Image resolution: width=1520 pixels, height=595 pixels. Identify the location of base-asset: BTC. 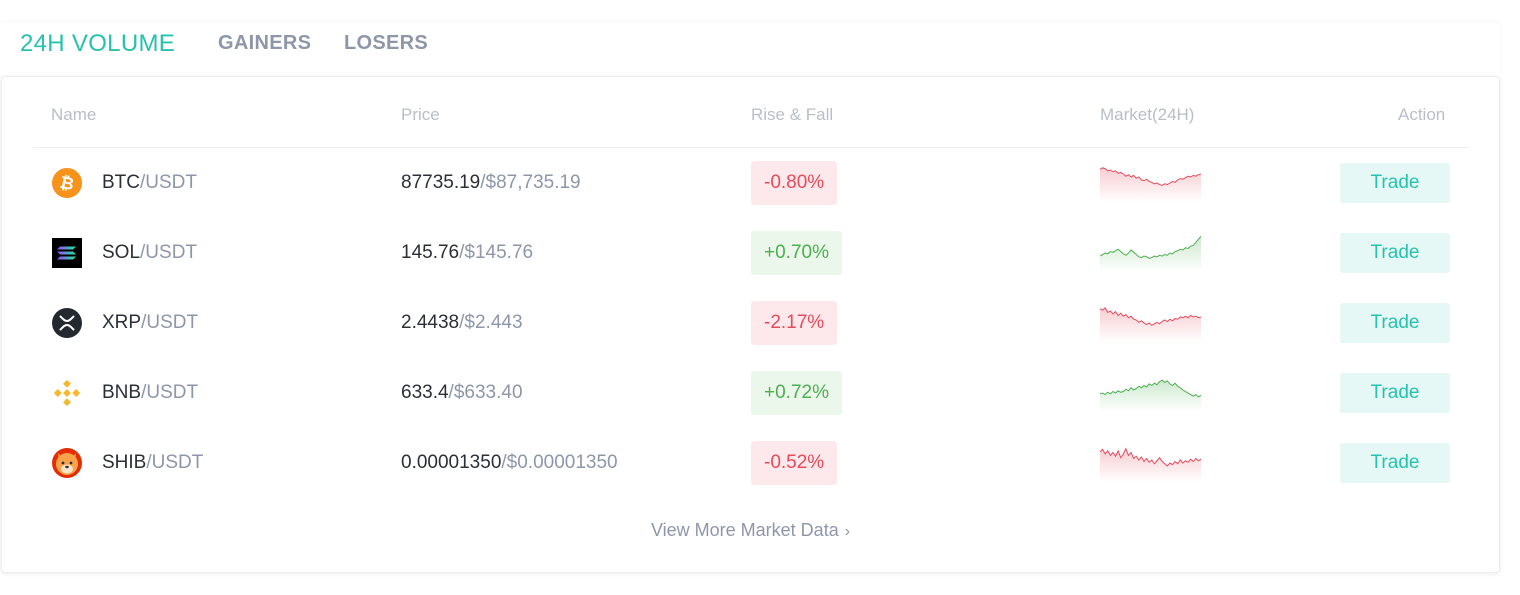
(121, 182).